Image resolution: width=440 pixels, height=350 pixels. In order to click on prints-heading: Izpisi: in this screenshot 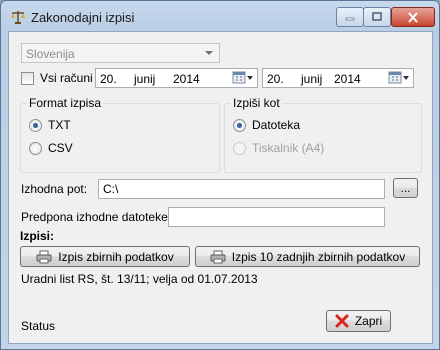, I will do `click(37, 236)`.